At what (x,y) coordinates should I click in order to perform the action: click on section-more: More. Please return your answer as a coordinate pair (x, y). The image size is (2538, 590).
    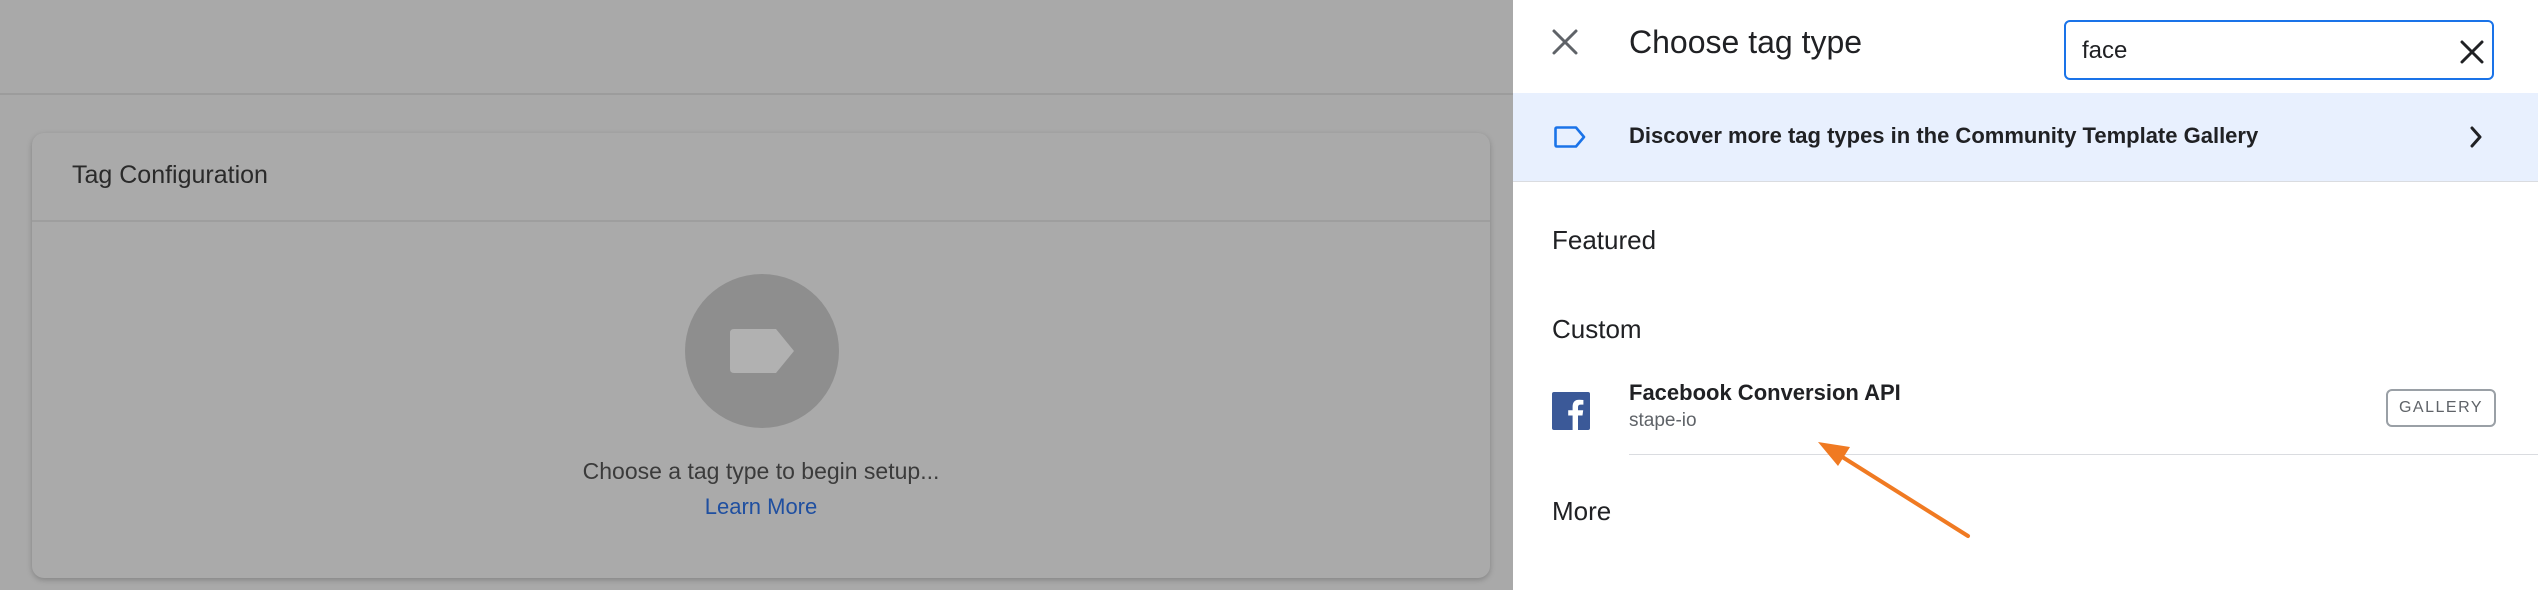
    Looking at the image, I should click on (1582, 511).